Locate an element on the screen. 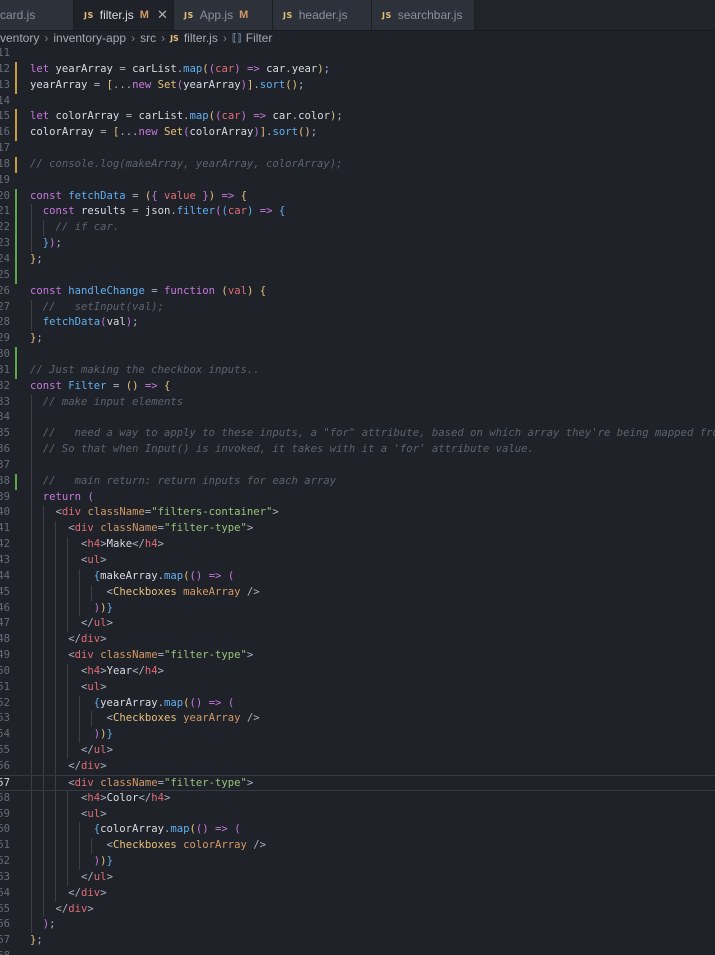 Image resolution: width=715 pixels, height=955 pixels. code-line: 39 return ( is located at coordinates (357, 497).